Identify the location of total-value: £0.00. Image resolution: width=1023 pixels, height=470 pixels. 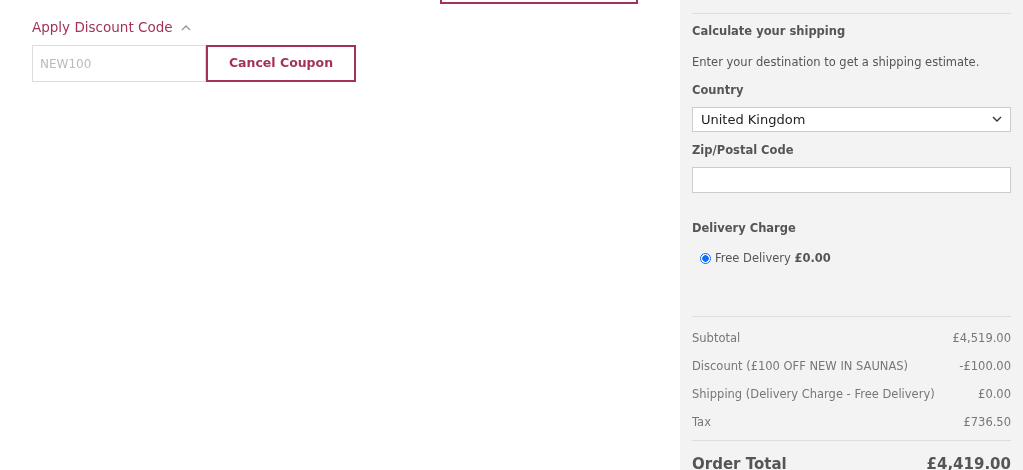
(994, 394).